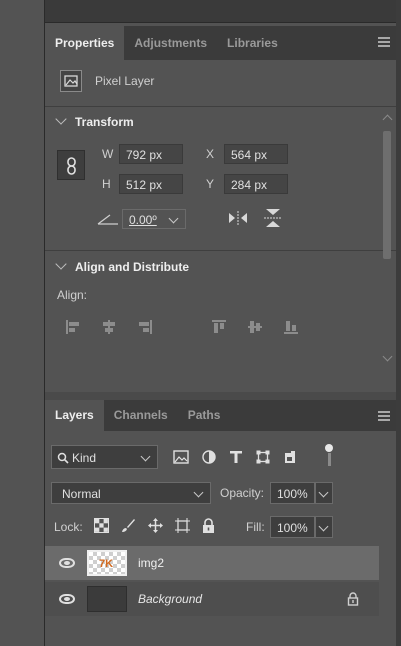  I want to click on tab-properties: Properties, so click(85, 43).